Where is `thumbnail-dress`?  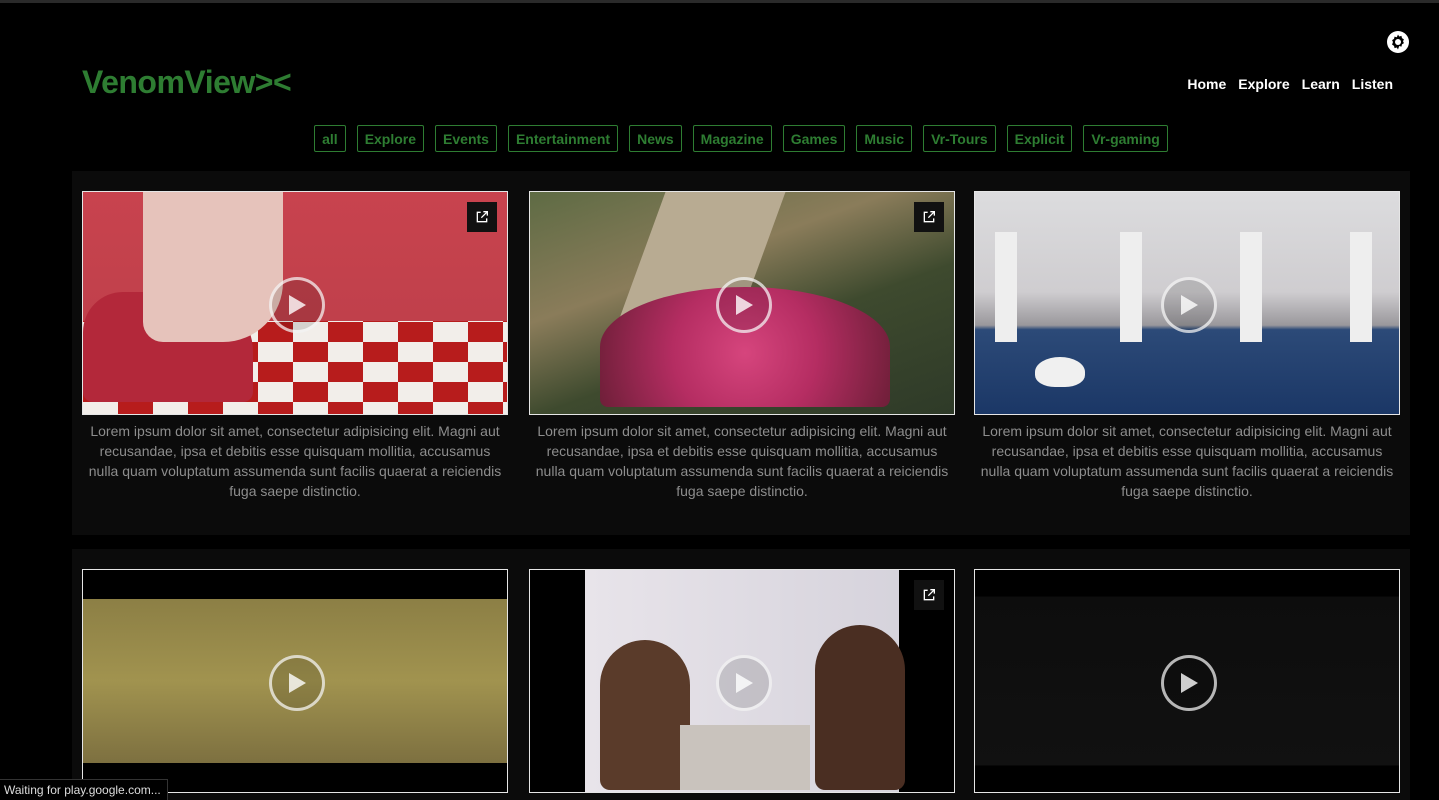
thumbnail-dress is located at coordinates (213, 267).